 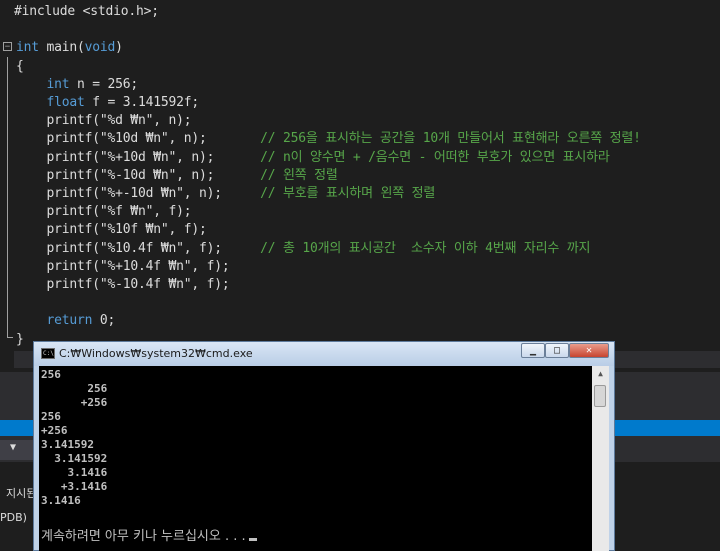 I want to click on maximize-button: □, so click(x=557, y=350).